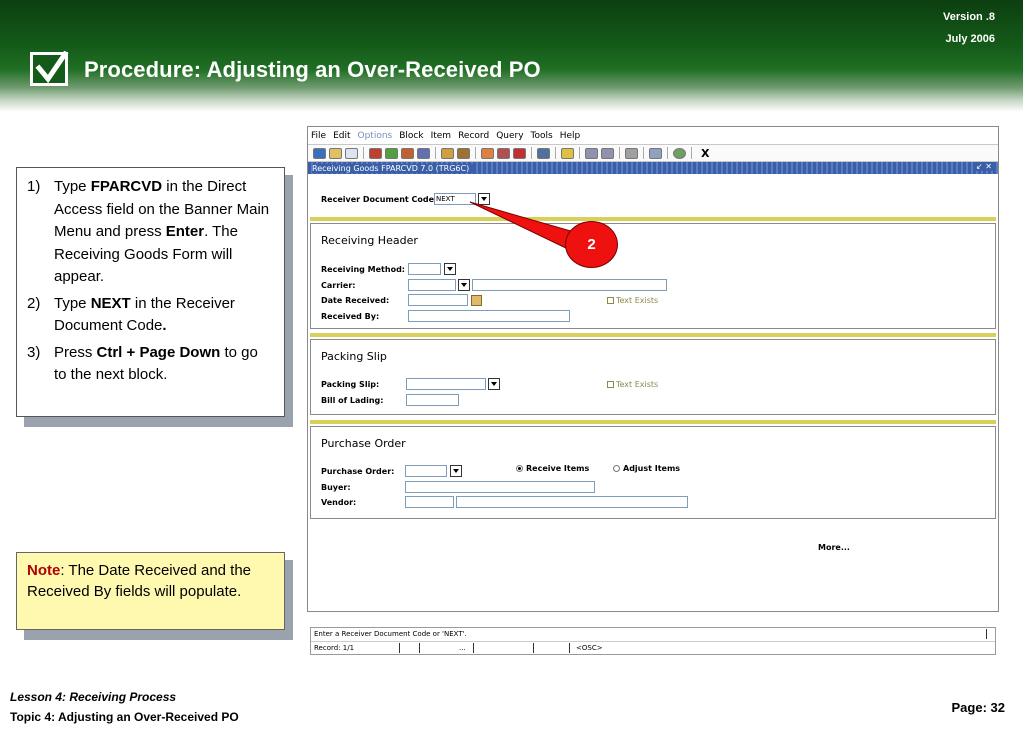  What do you see at coordinates (93, 697) in the screenshot?
I see `footer-lesson: Lesson 4: Receiving Process` at bounding box center [93, 697].